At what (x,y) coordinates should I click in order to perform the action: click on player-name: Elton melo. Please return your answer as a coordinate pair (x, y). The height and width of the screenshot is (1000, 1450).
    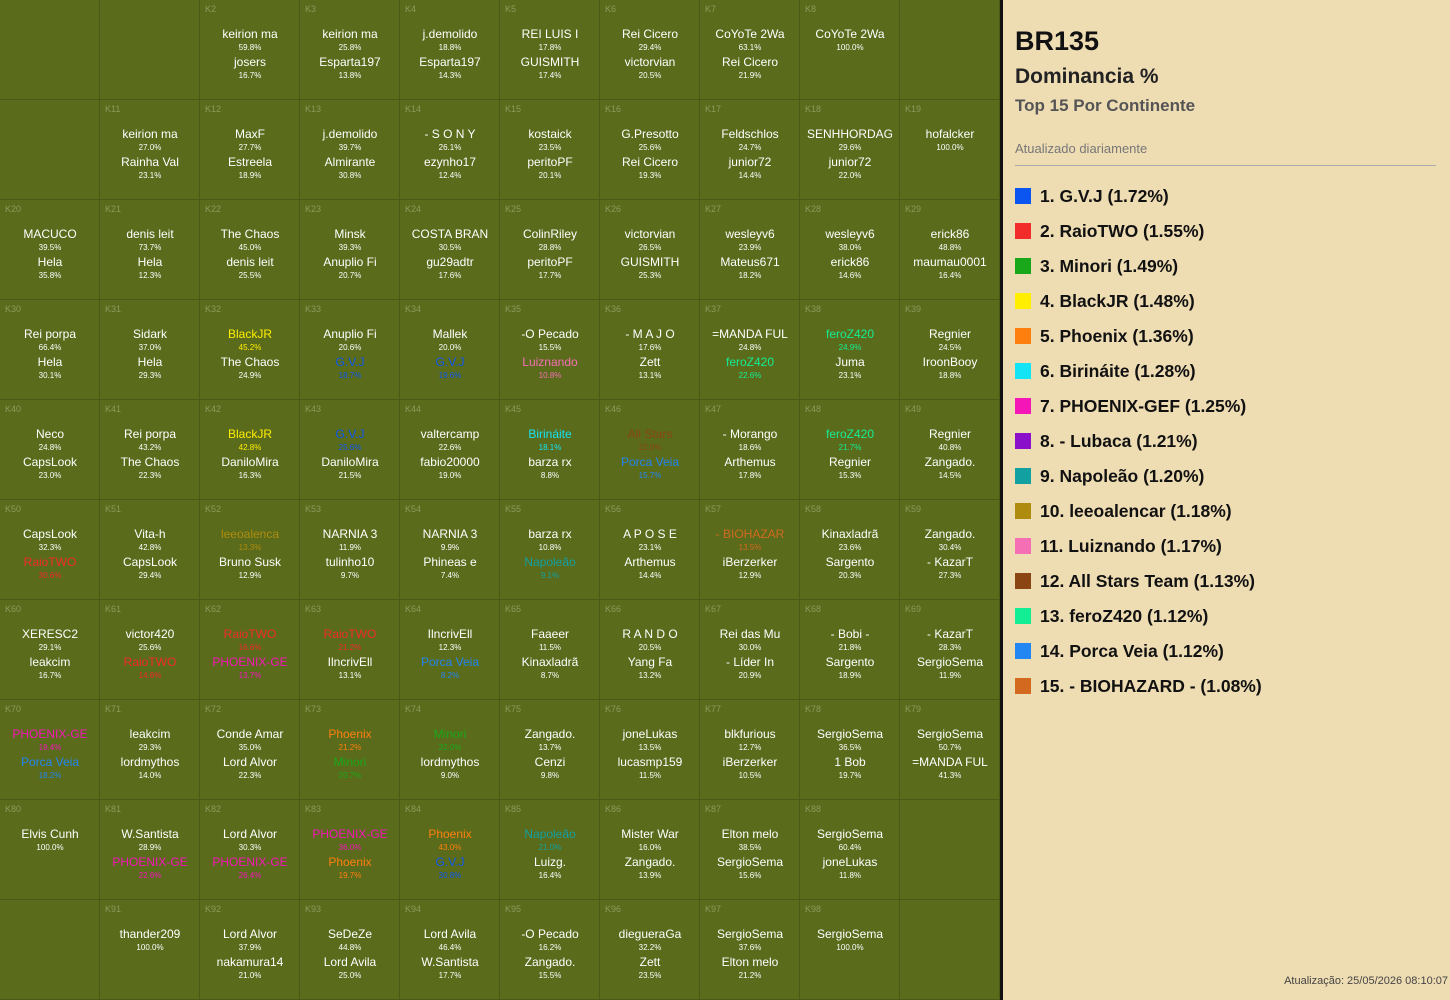
    Looking at the image, I should click on (750, 834).